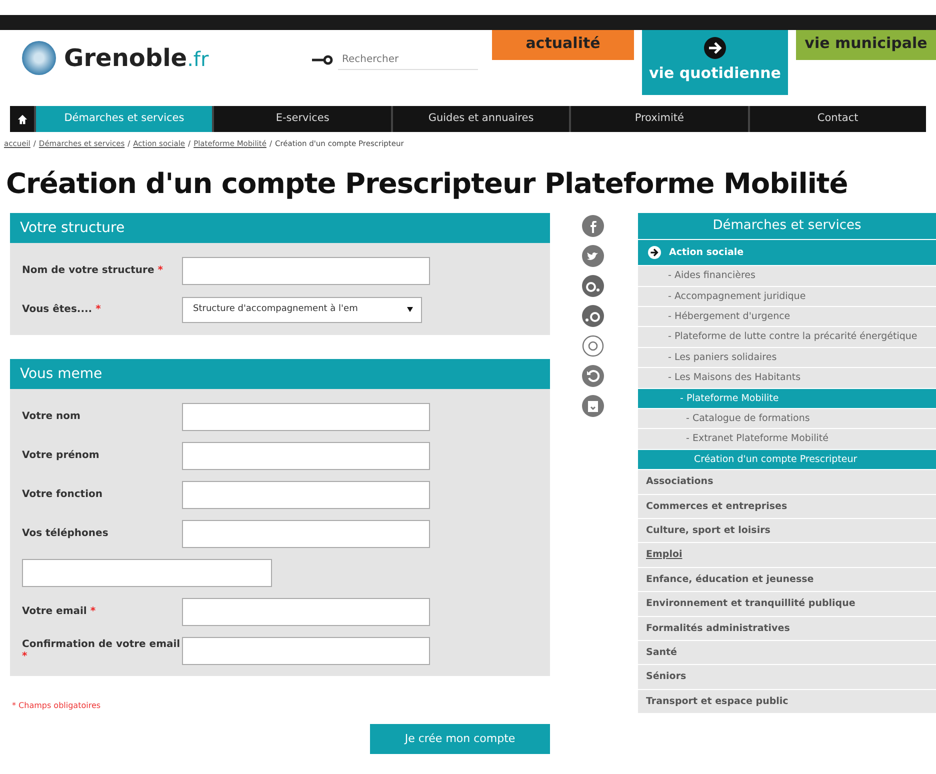 The width and height of the screenshot is (936, 774). I want to click on field-label: Vous êtes.... *, so click(62, 310).